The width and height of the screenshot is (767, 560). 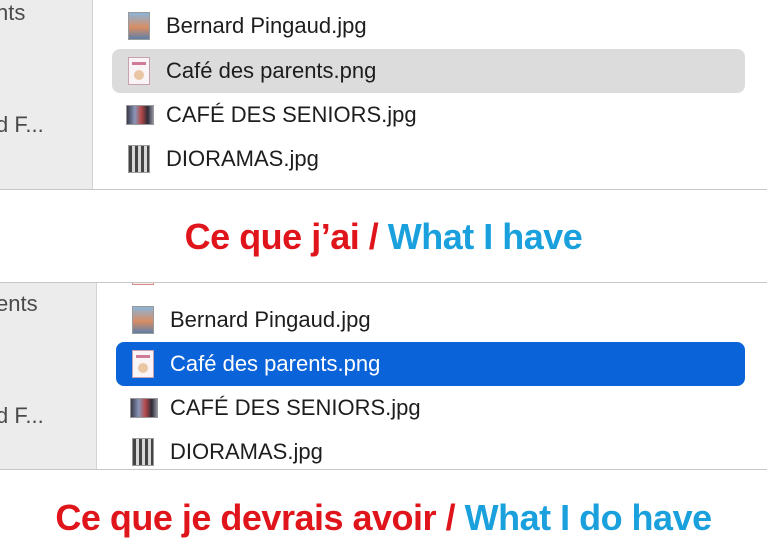 I want to click on caption-what-i-have: Ce que j’ai / What I have, so click(x=383, y=237).